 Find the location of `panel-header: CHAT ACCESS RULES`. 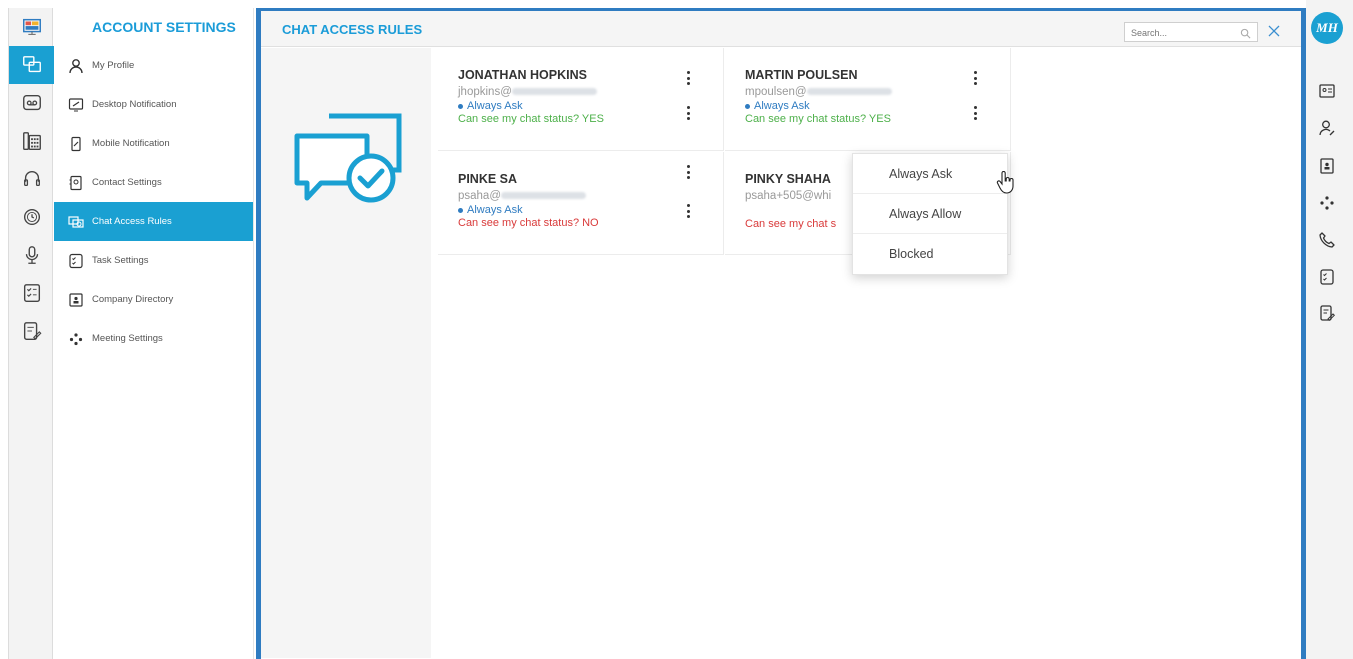

panel-header: CHAT ACCESS RULES is located at coordinates (781, 29).